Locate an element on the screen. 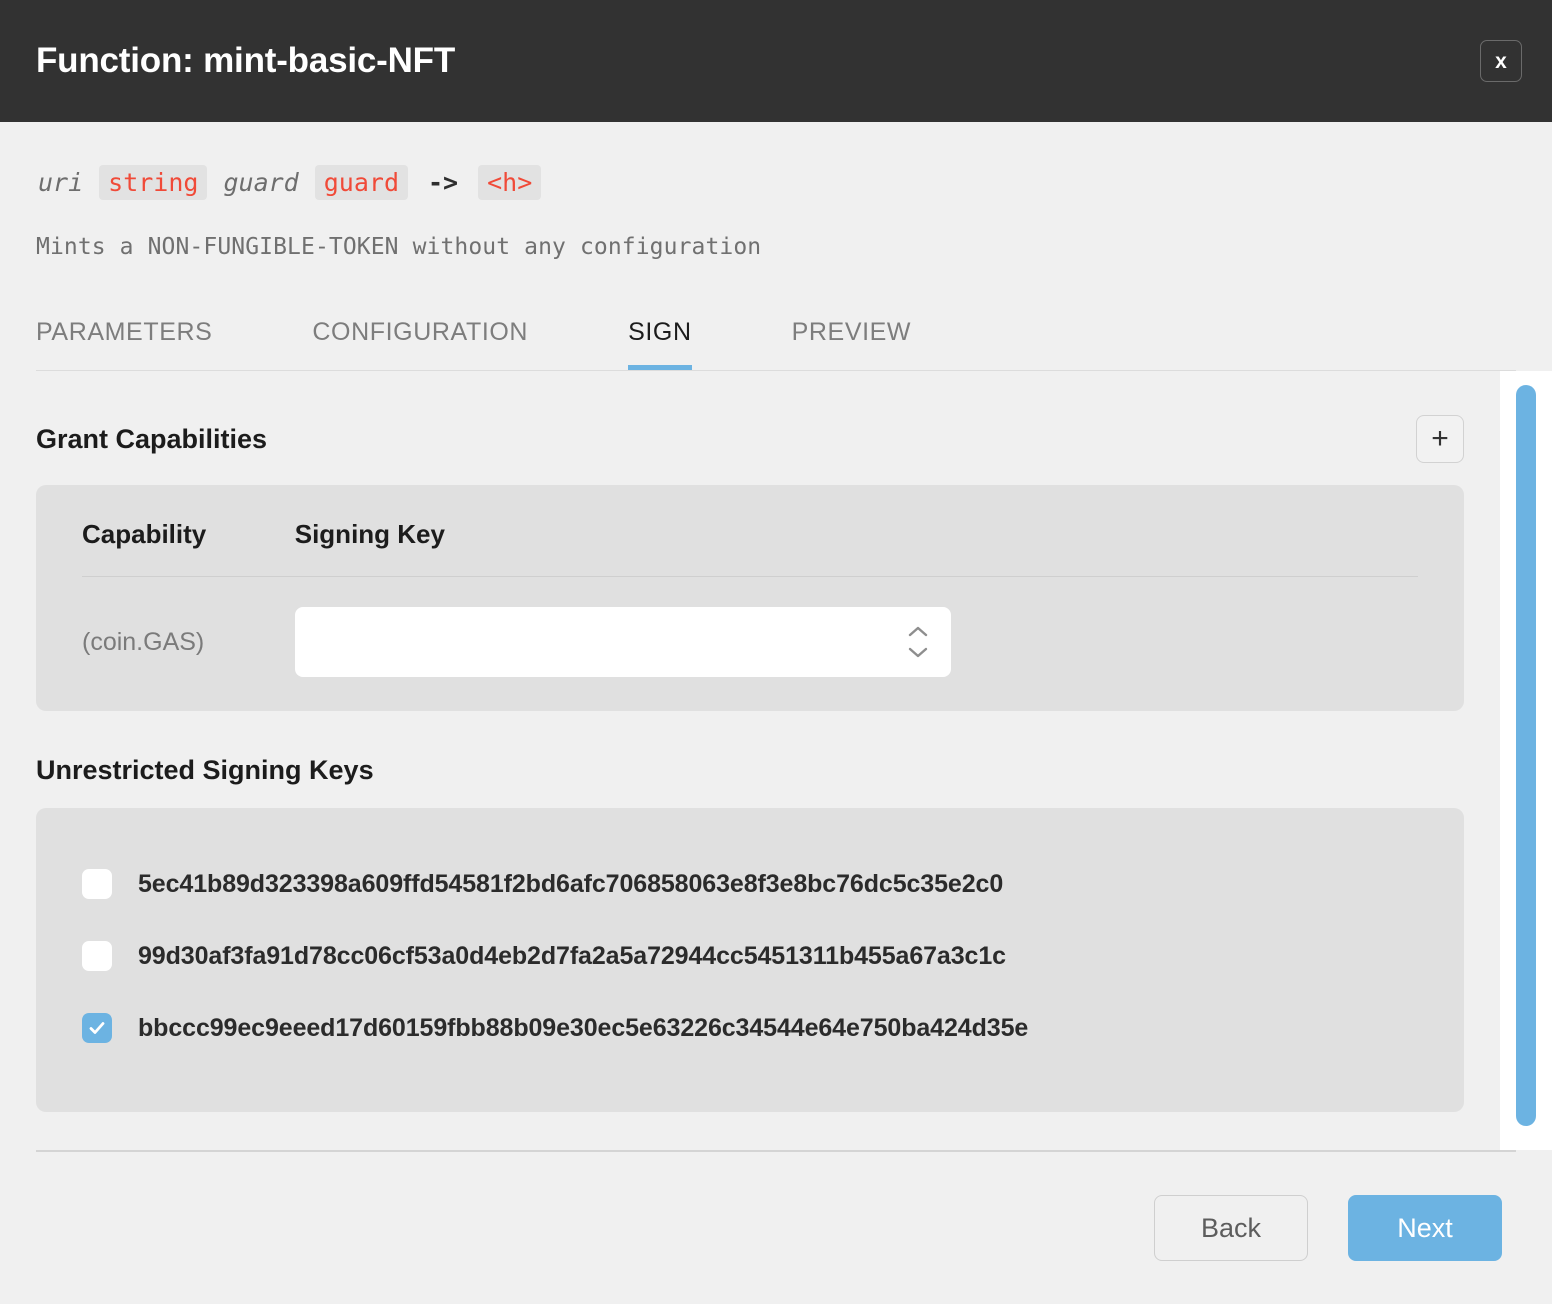 The height and width of the screenshot is (1304, 1552). table-header-row: Capability Signing Key is located at coordinates (750, 531).